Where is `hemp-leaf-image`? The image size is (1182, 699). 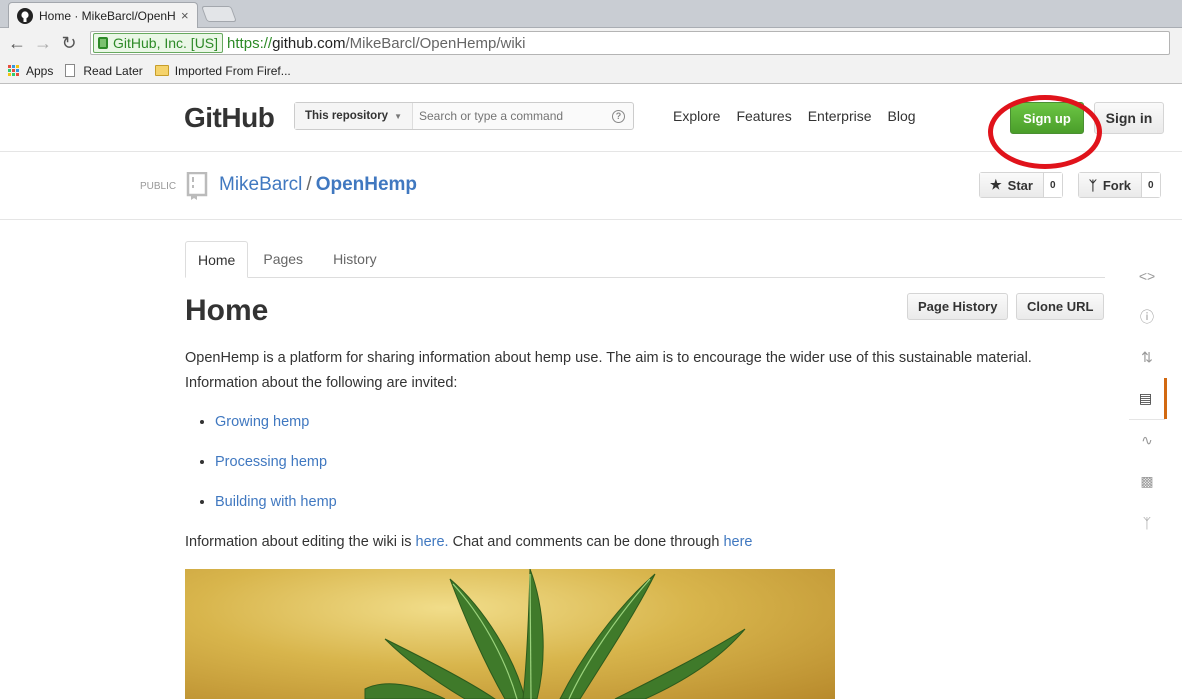 hemp-leaf-image is located at coordinates (510, 634).